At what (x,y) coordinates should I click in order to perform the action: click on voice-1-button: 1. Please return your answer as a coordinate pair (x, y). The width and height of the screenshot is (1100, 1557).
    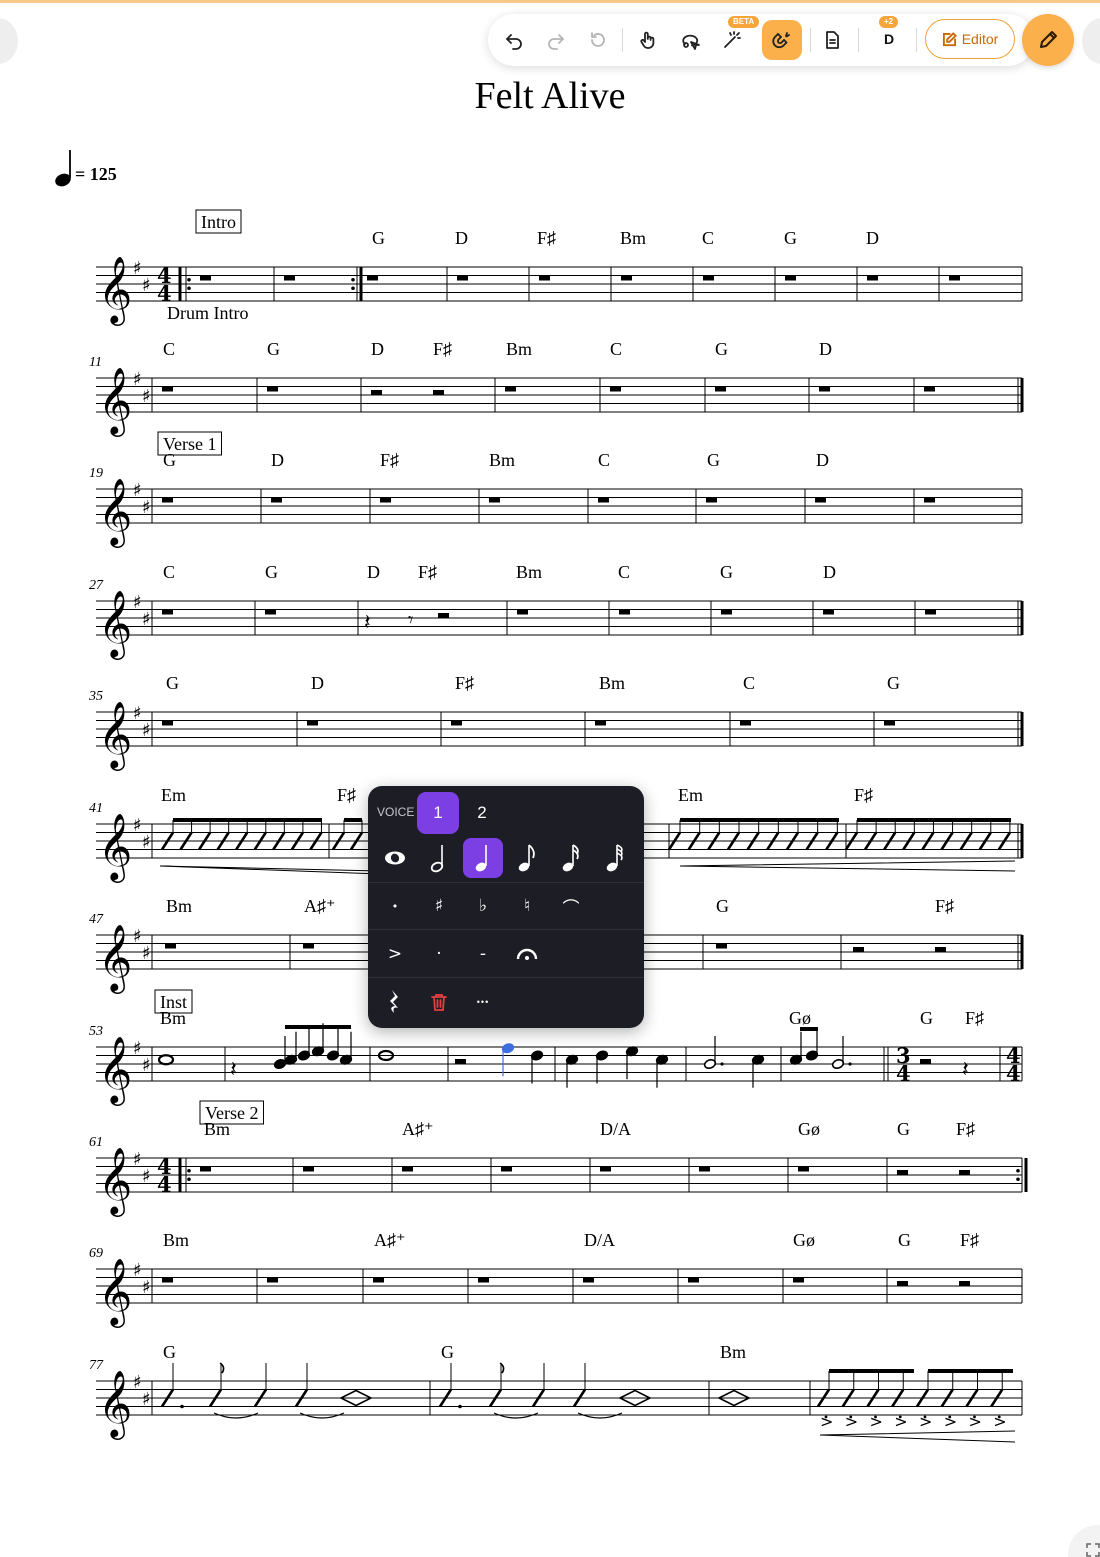
    Looking at the image, I should click on (438, 813).